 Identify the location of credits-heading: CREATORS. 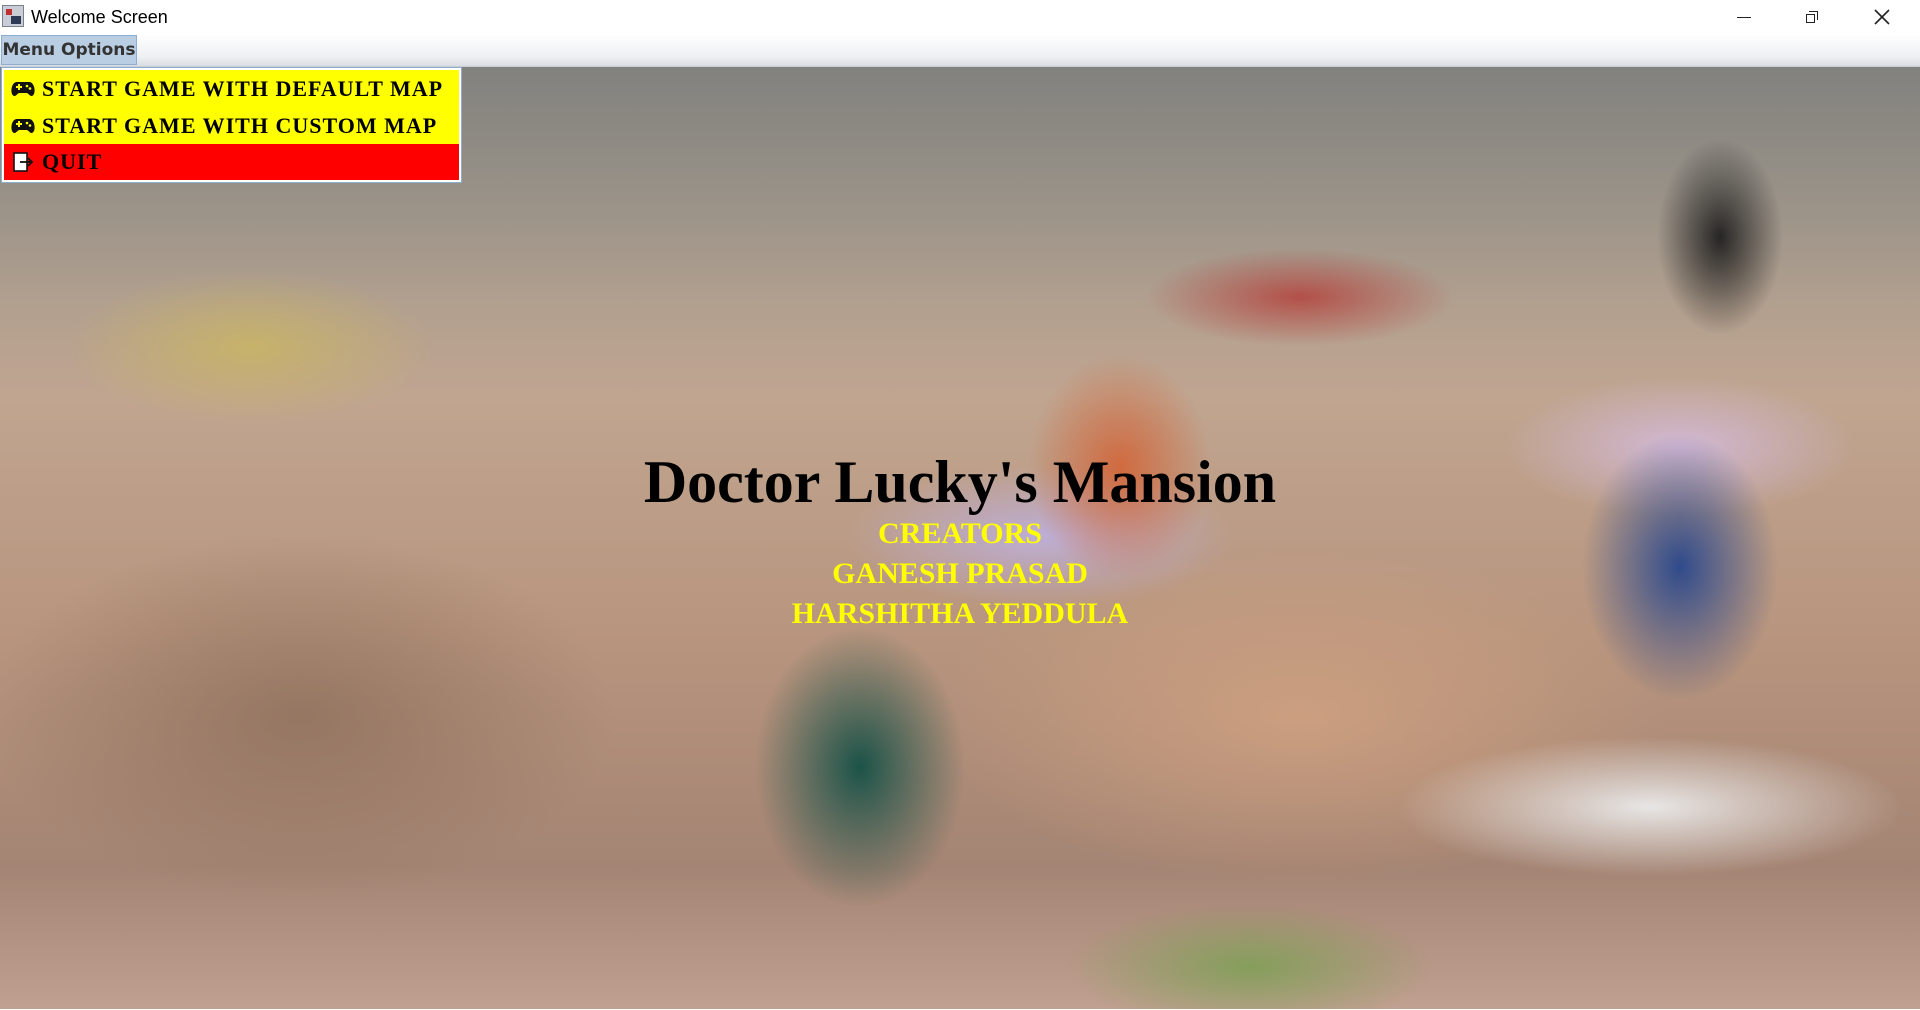
(960, 533).